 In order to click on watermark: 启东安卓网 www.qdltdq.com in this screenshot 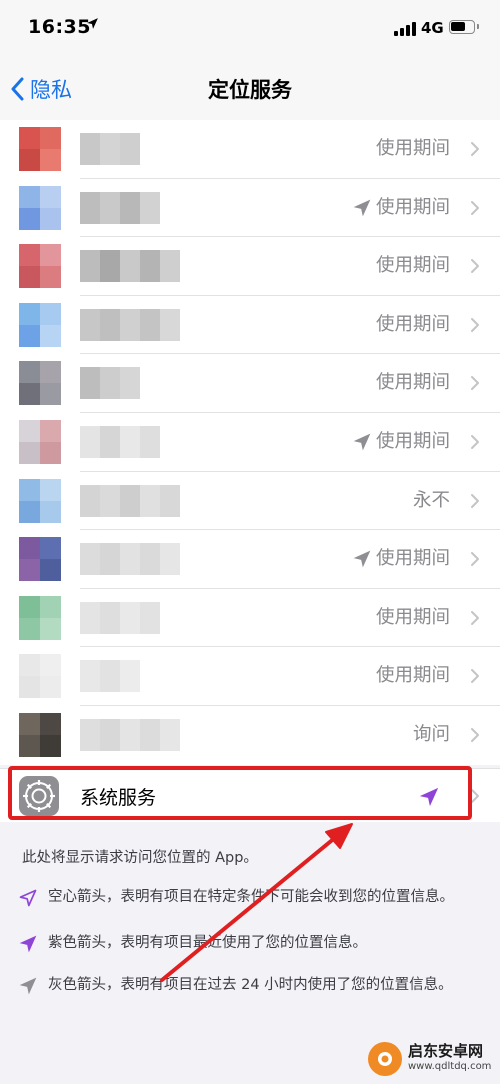, I will do `click(429, 1059)`.